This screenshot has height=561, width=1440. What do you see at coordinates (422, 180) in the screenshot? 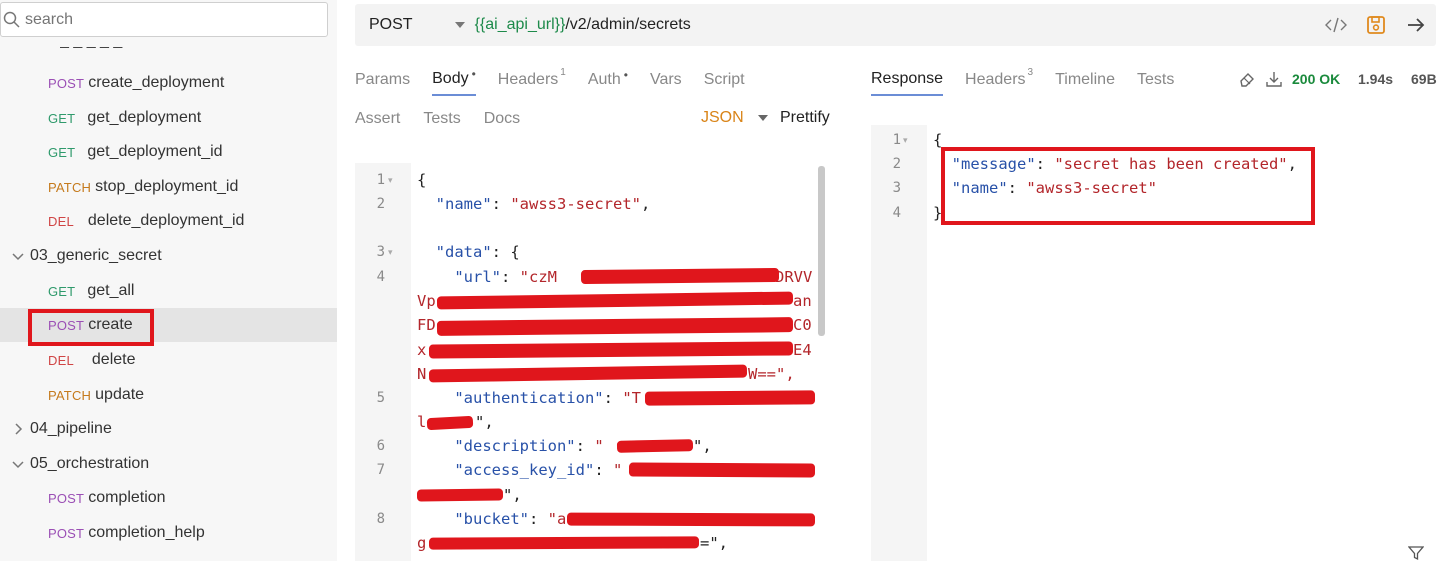
I see `code-line: {` at bounding box center [422, 180].